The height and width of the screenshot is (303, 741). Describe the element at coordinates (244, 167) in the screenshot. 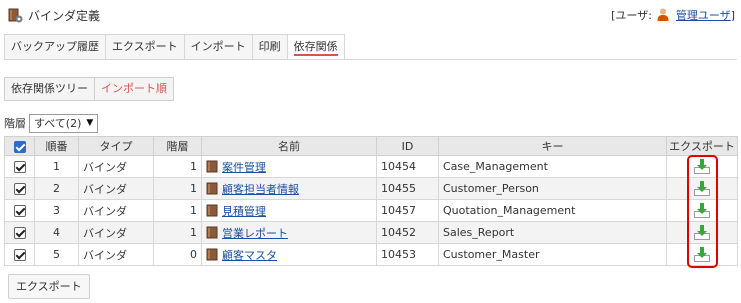

I see `binder-name-link: 案件管理` at that location.